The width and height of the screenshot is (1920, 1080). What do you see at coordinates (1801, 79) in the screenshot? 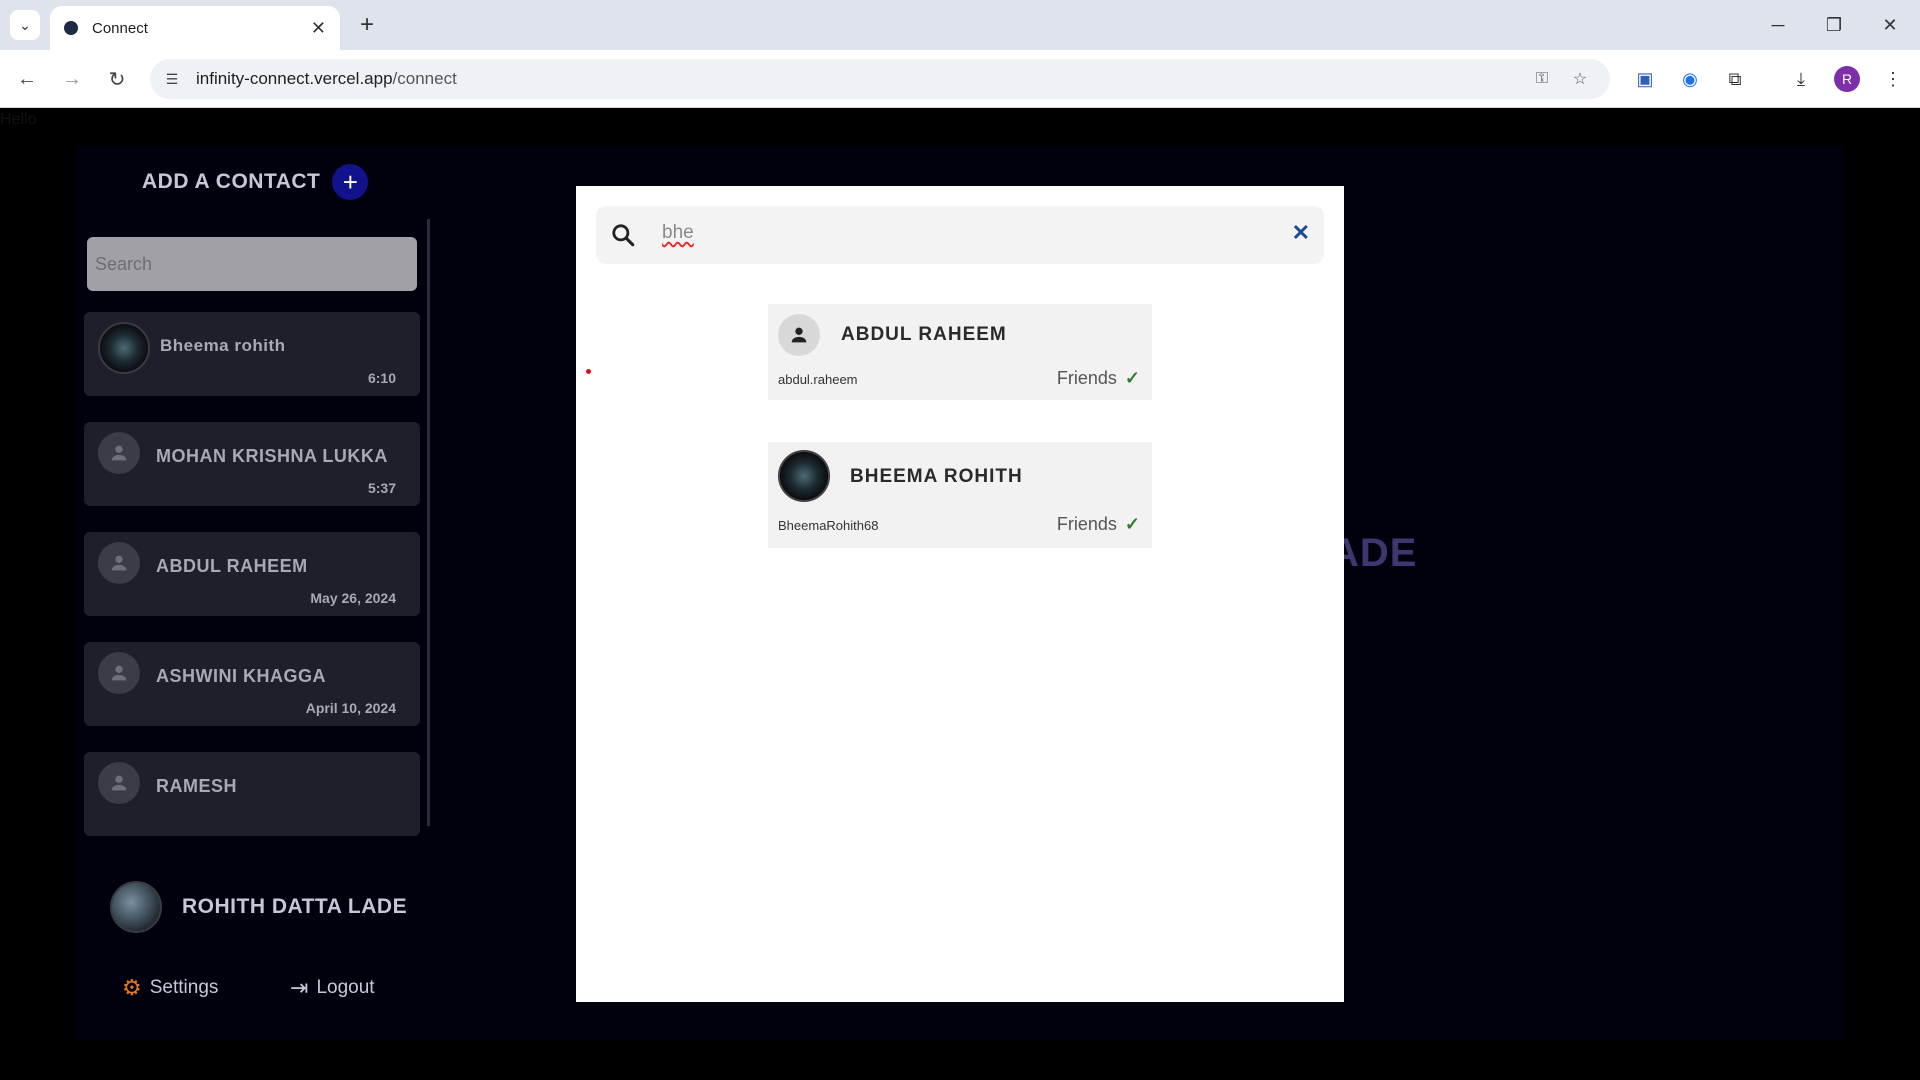
I see `downloads-icon: ⤓` at bounding box center [1801, 79].